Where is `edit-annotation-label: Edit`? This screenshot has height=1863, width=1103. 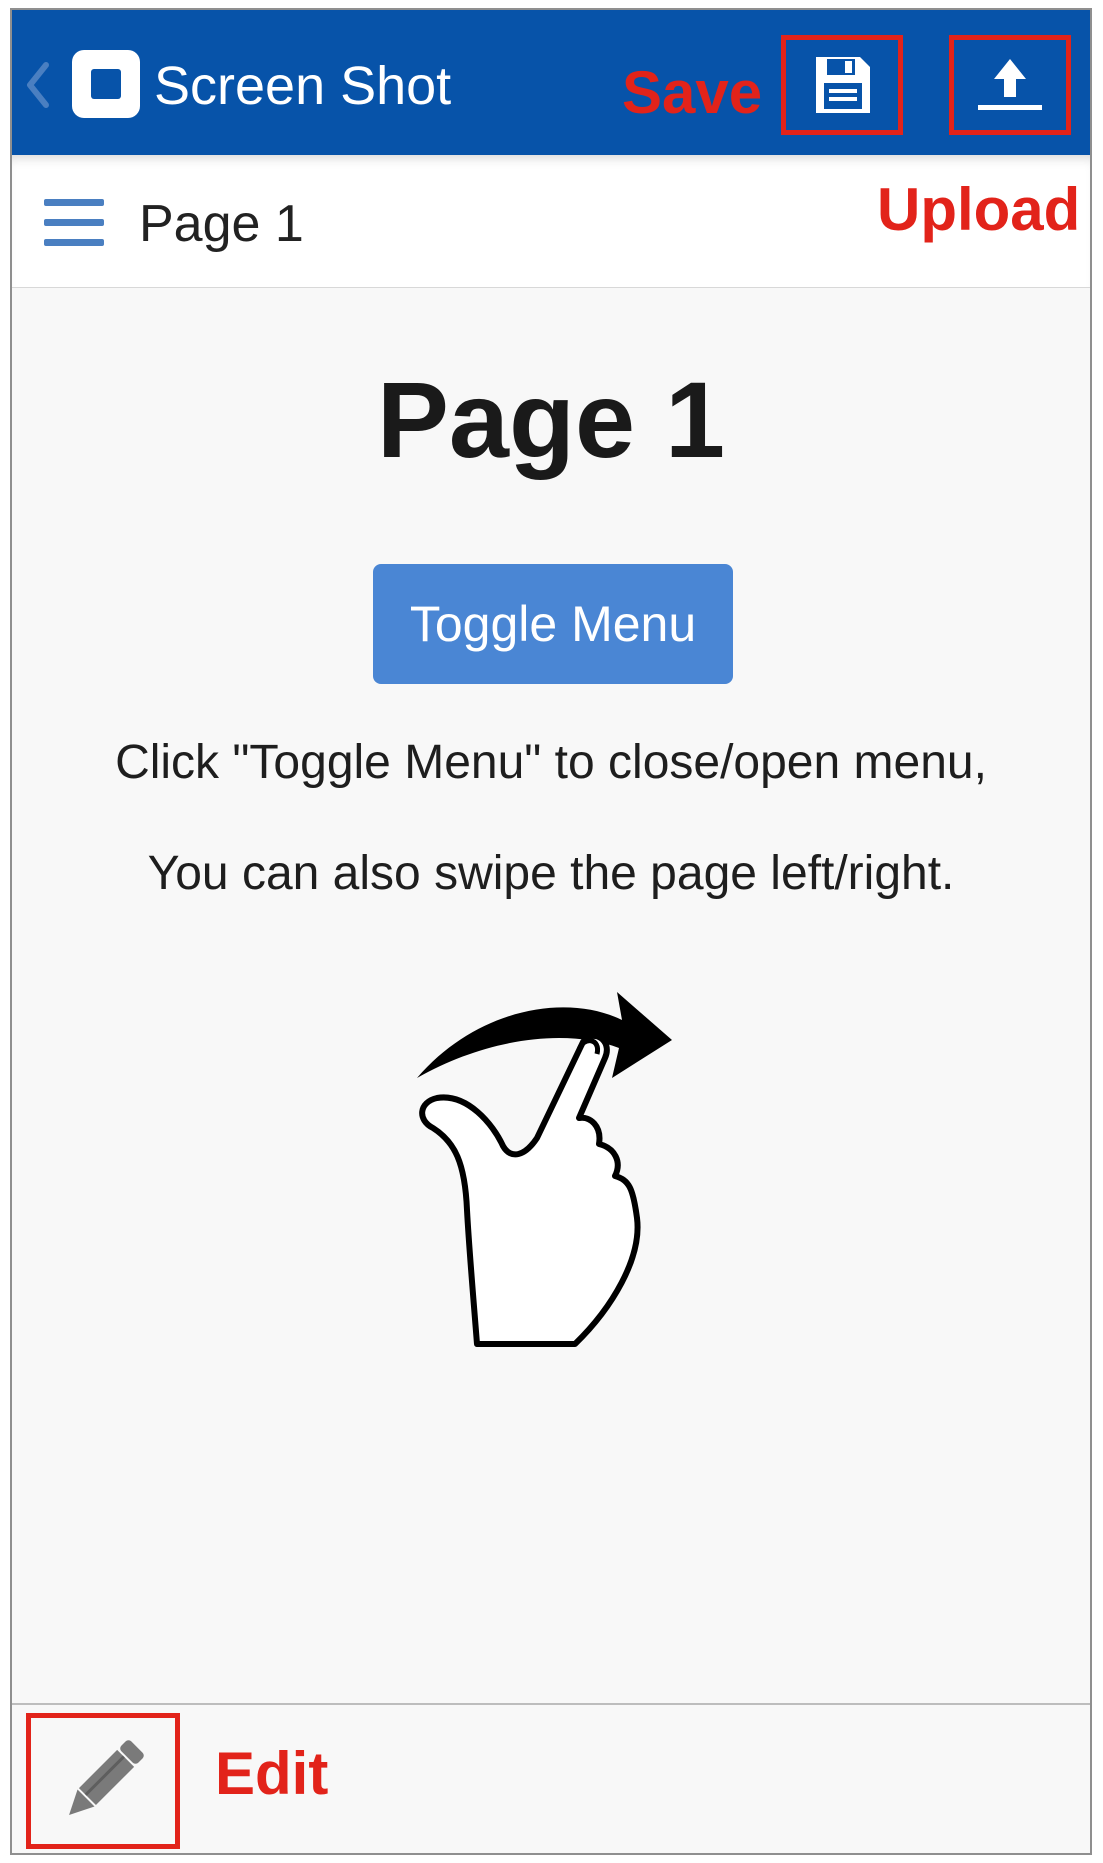
edit-annotation-label: Edit is located at coordinates (272, 1773).